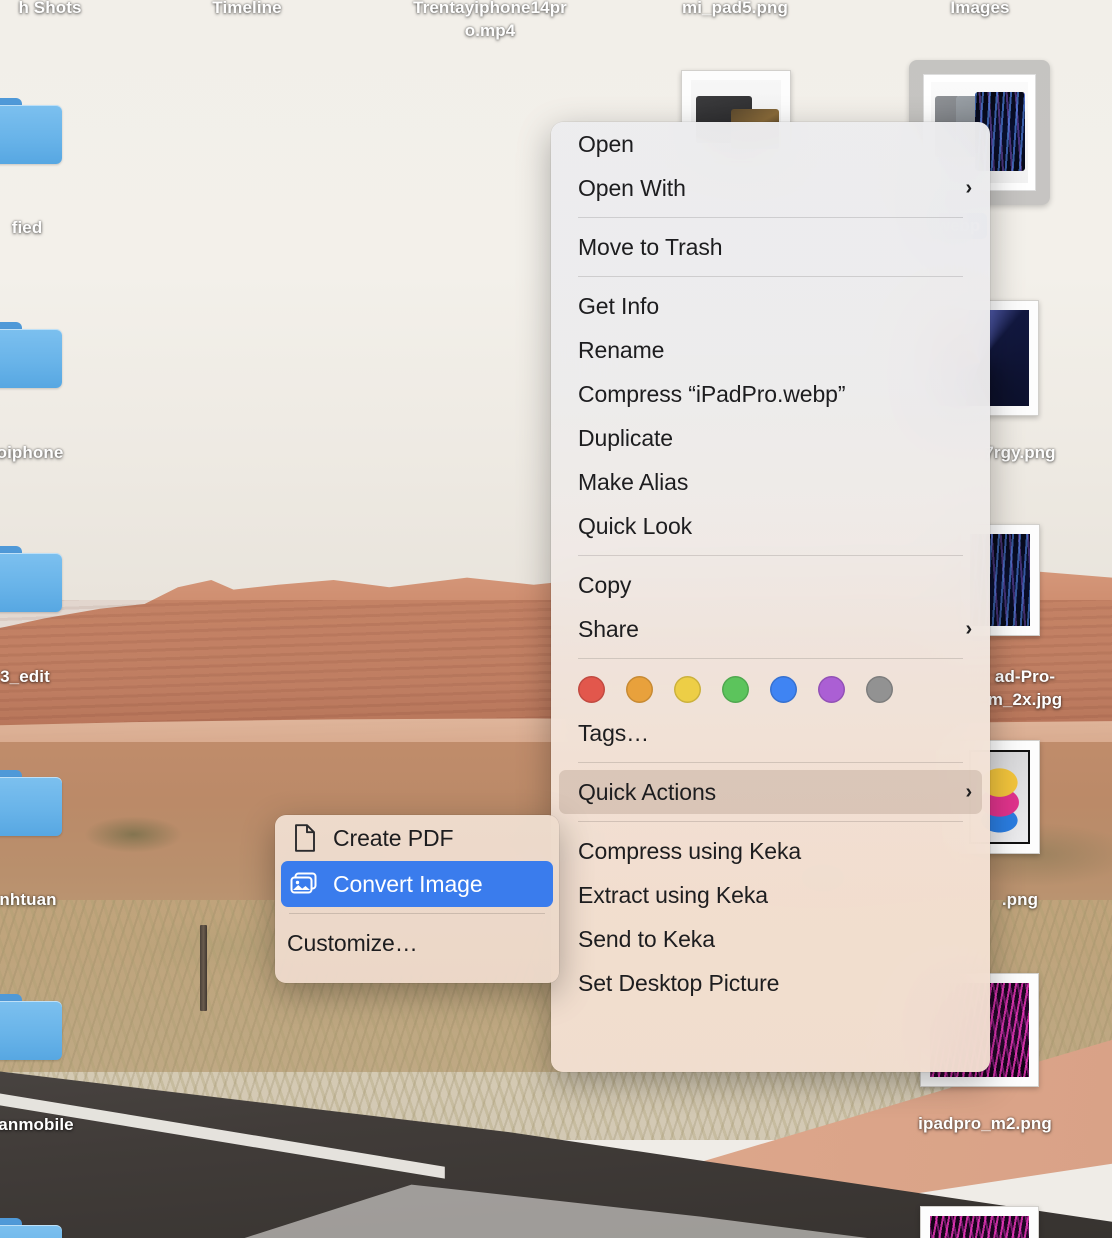 The width and height of the screenshot is (1112, 1238). What do you see at coordinates (770, 792) in the screenshot?
I see `menu-item-quick-actions: Quick Actions ›` at bounding box center [770, 792].